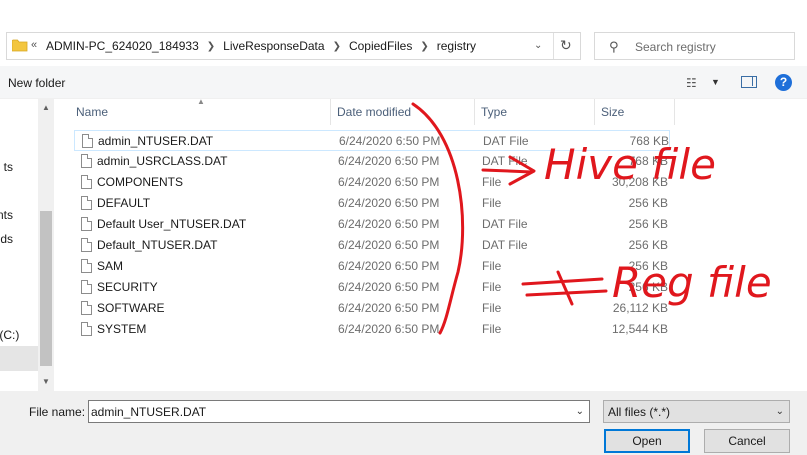 The image size is (807, 455). Describe the element at coordinates (19, 358) in the screenshot. I see `nav-selection-highlight` at that location.